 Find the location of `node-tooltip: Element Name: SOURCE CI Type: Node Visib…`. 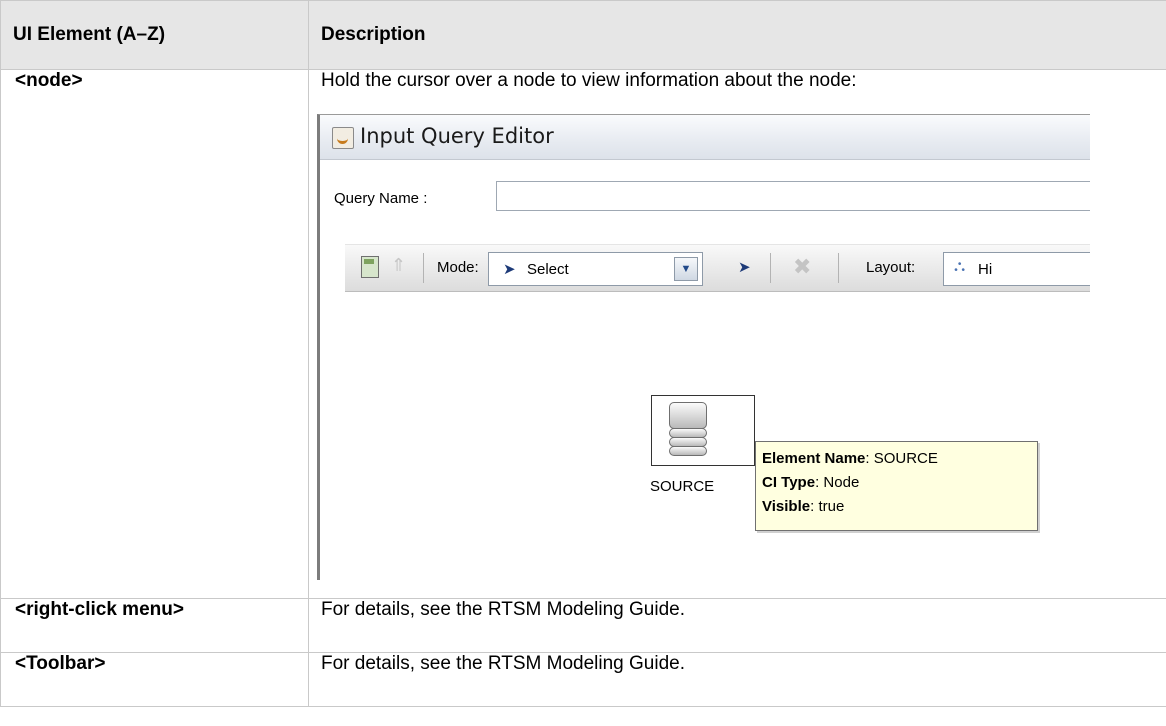

node-tooltip: Element Name: SOURCE CI Type: Node Visib… is located at coordinates (896, 486).